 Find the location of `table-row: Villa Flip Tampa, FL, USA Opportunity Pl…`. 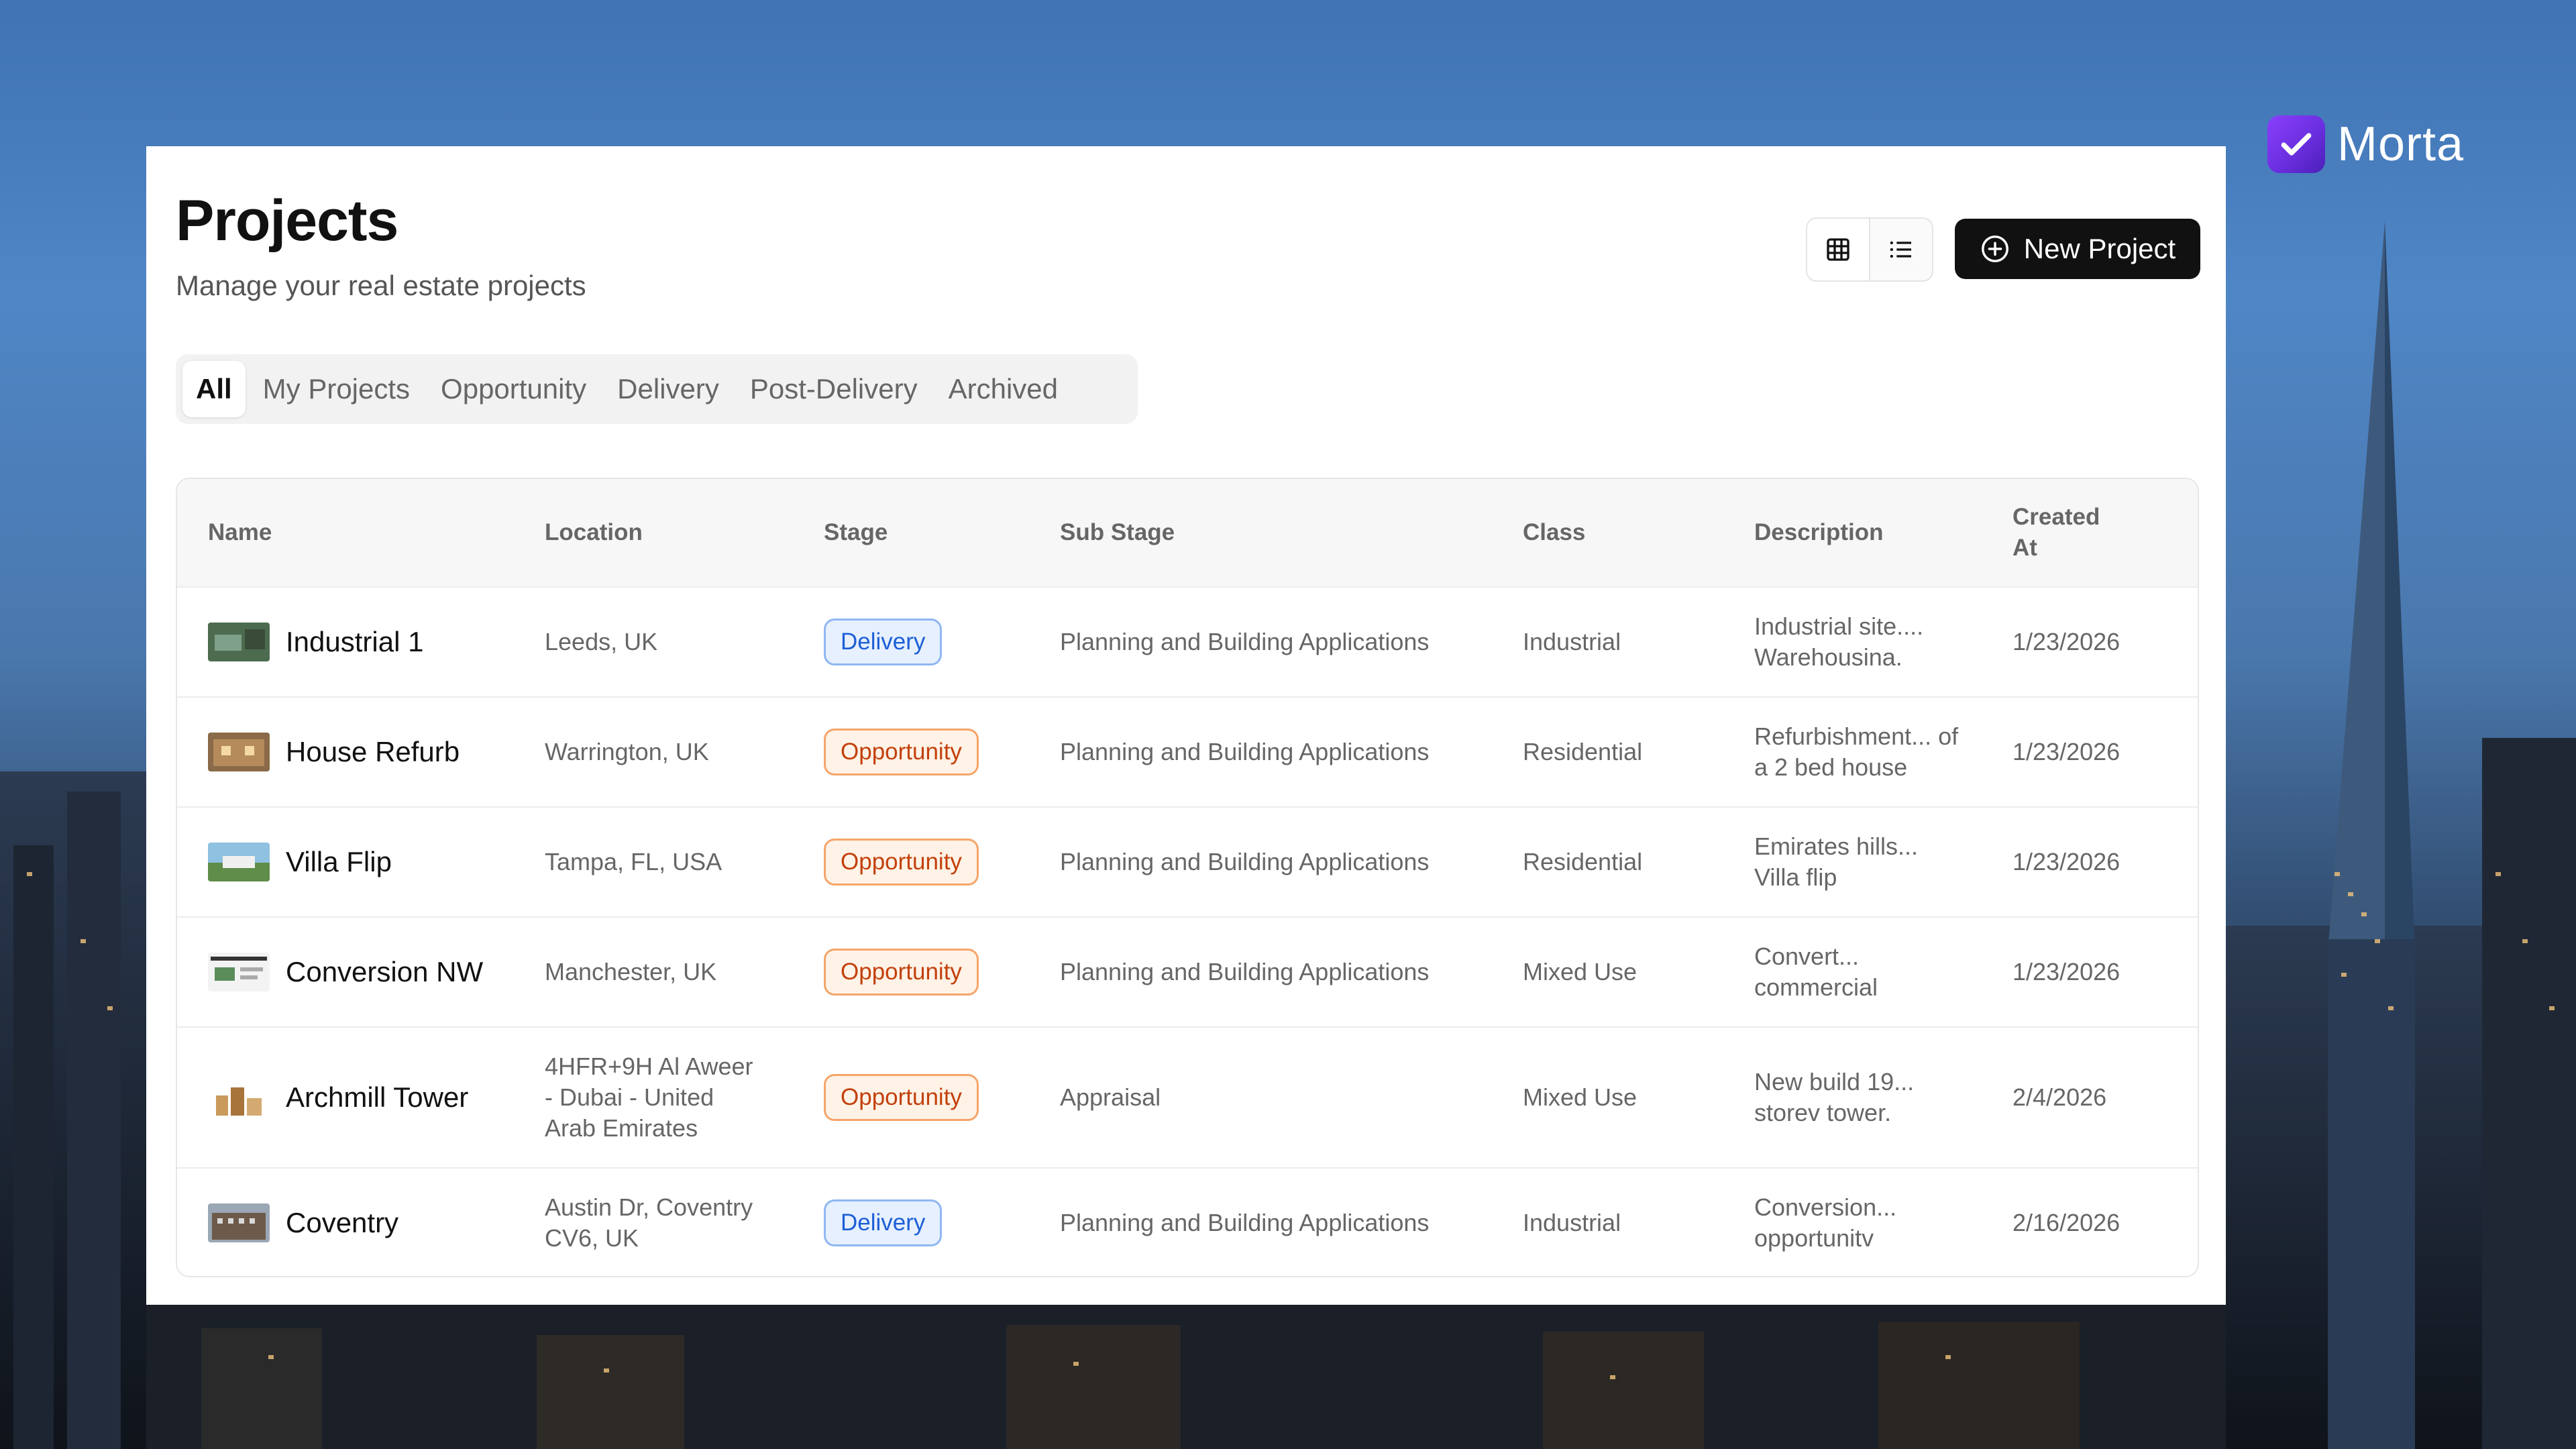

table-row: Villa Flip Tampa, FL, USA Opportunity Pl… is located at coordinates (1187, 863).